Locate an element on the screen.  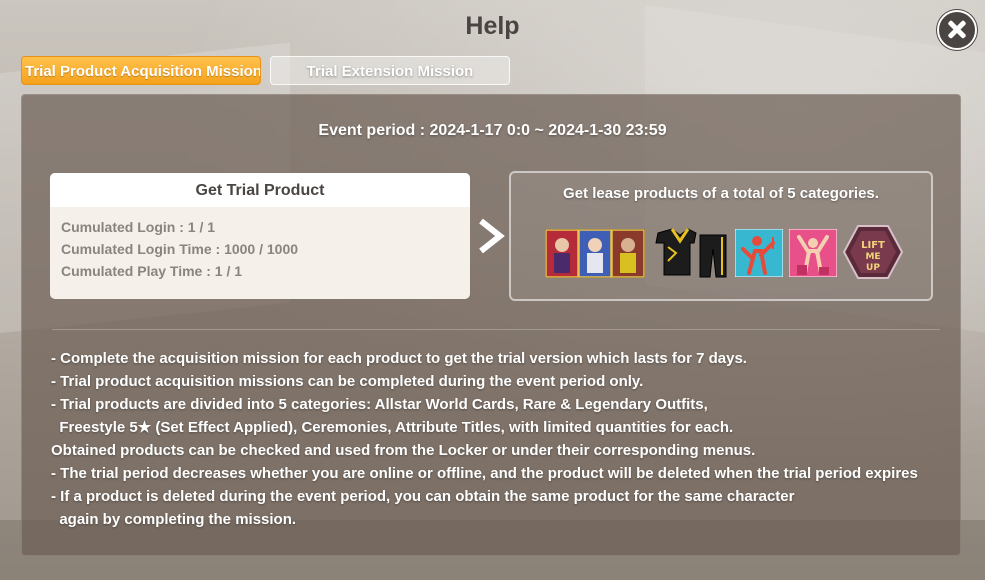
svg-text: LIFT is located at coordinates (873, 245).